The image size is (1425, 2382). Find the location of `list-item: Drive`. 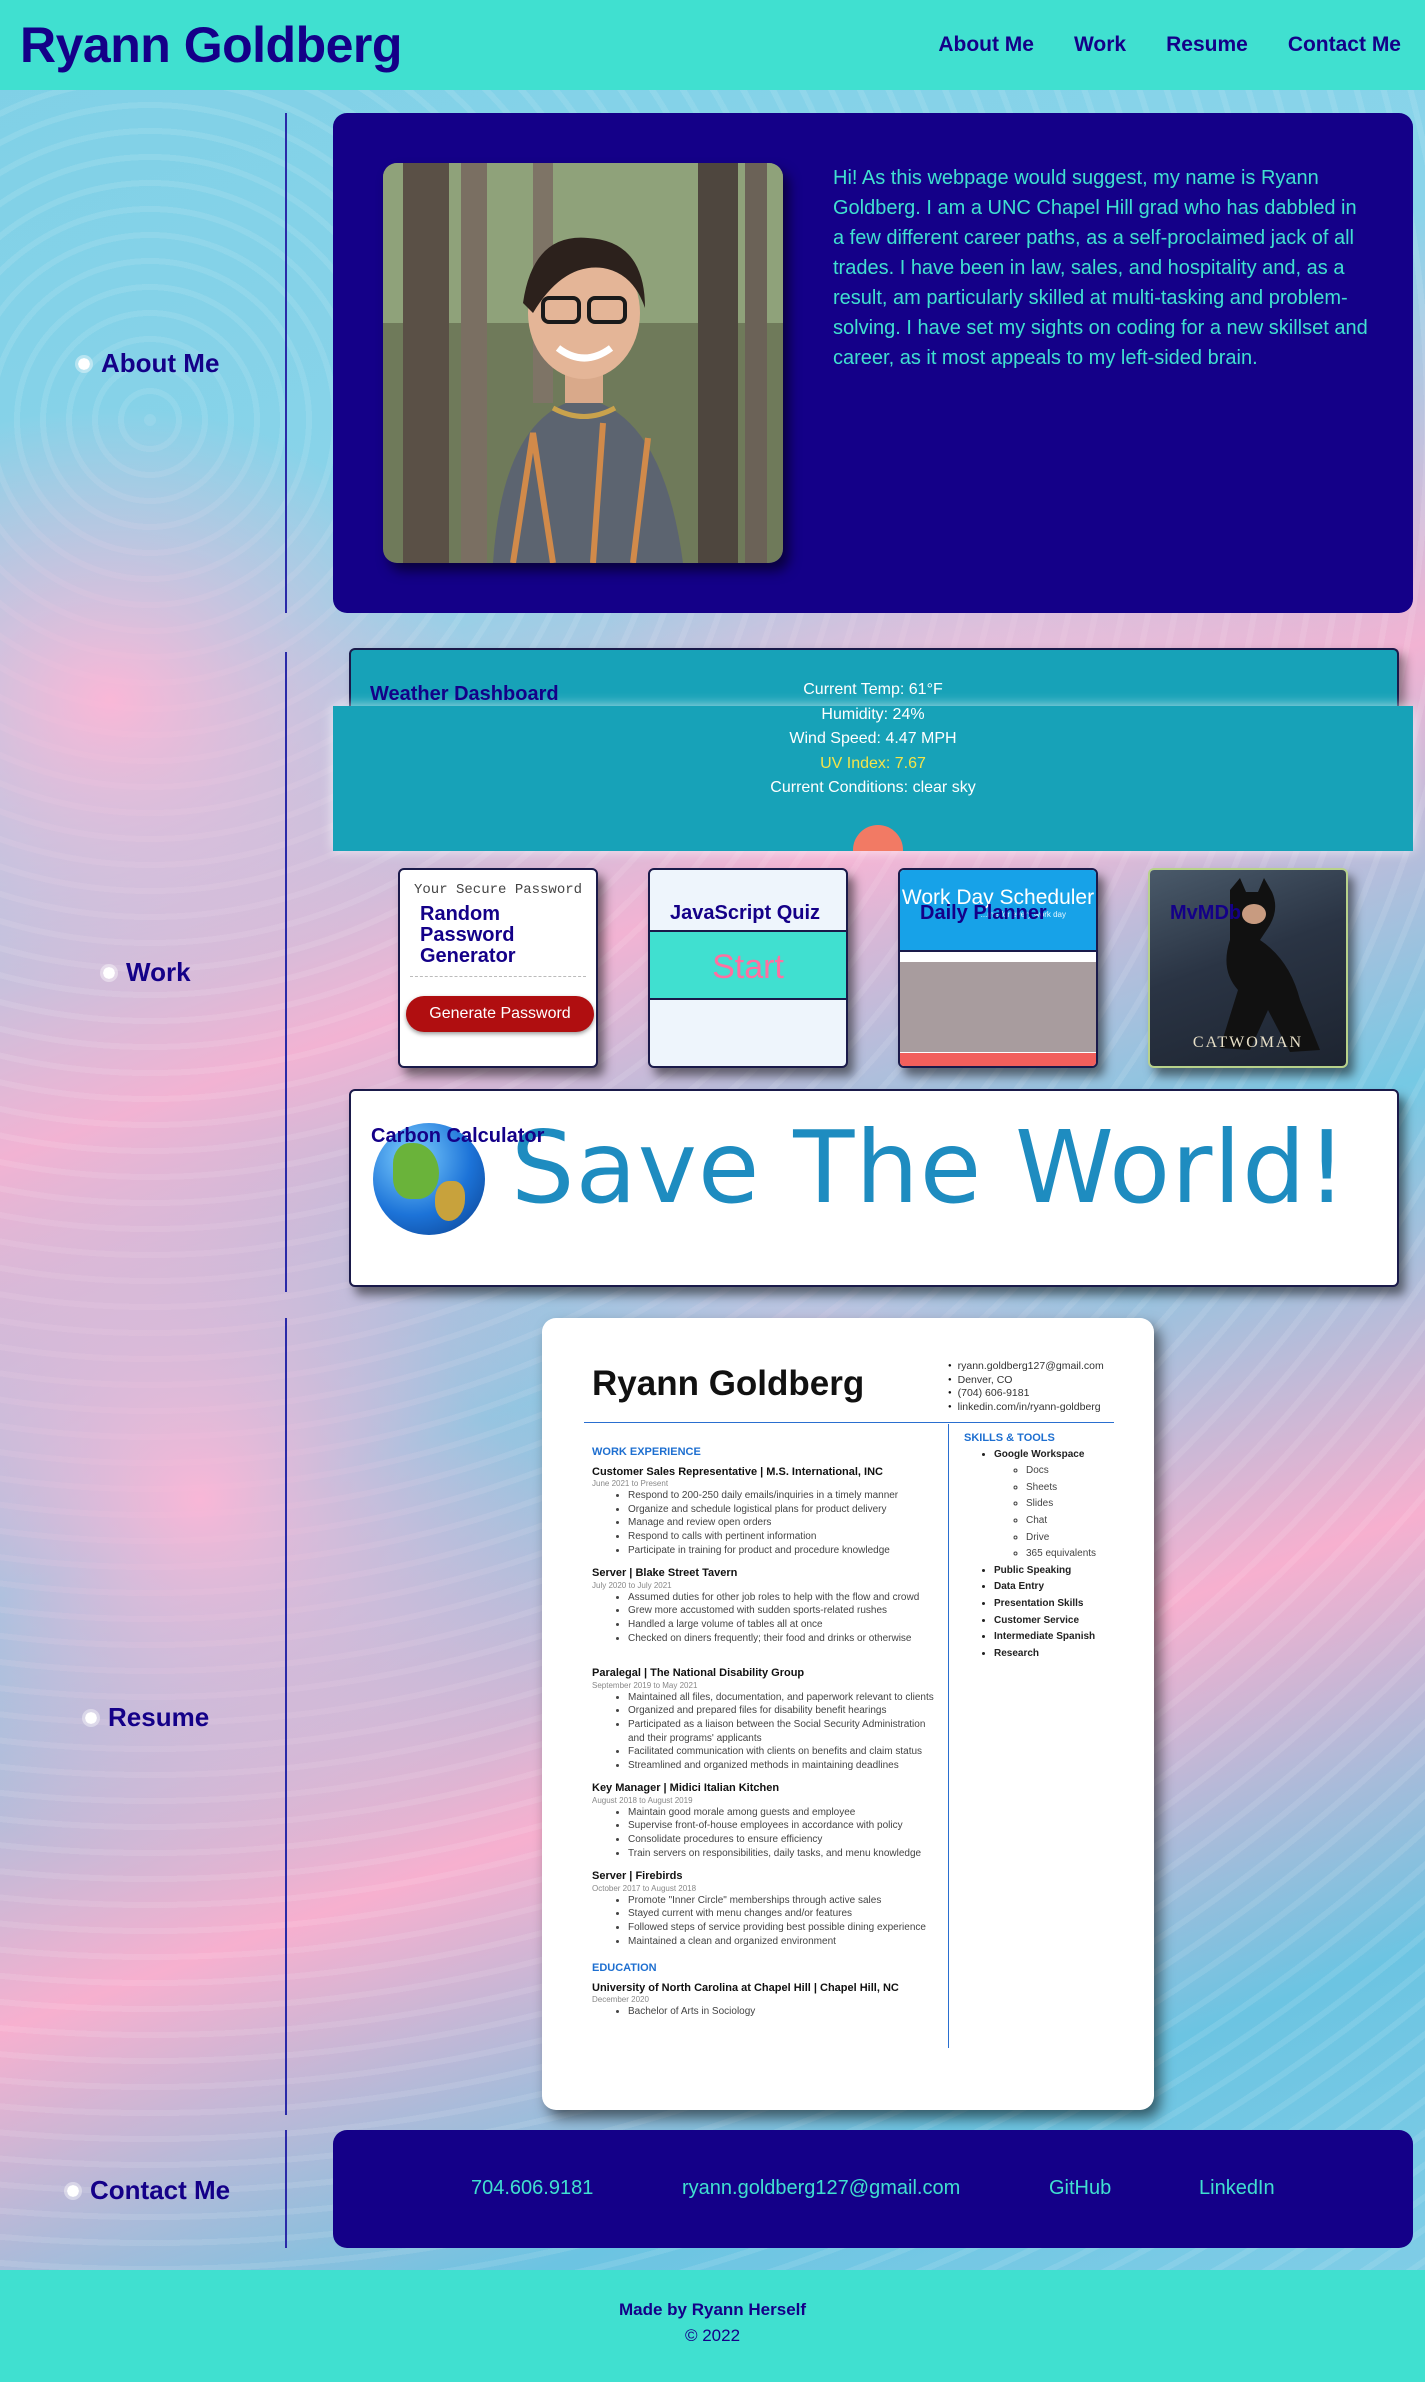

list-item: Drive is located at coordinates (1080, 1538).